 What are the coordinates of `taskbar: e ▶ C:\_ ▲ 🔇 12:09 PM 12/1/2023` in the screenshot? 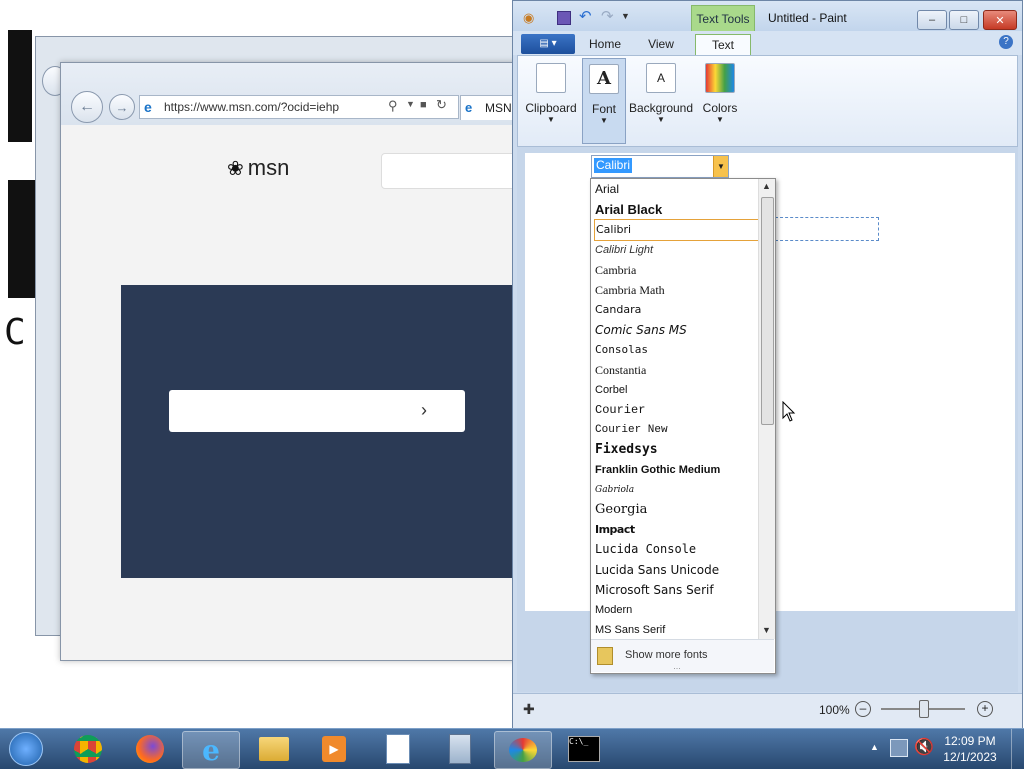 It's located at (512, 748).